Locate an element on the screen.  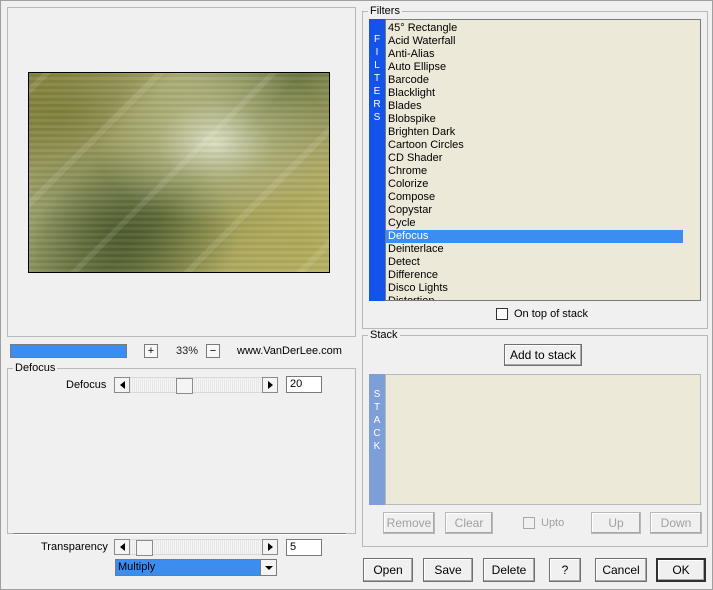
filters-banner: FILTERS is located at coordinates (377, 160).